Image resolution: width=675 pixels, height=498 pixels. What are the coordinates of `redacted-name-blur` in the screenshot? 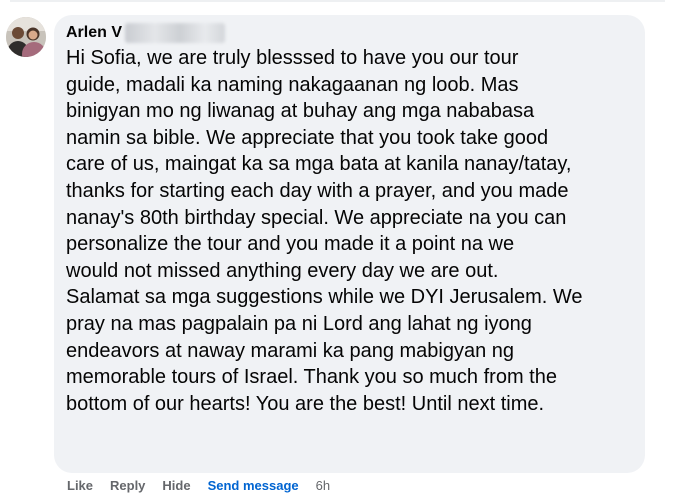 It's located at (175, 33).